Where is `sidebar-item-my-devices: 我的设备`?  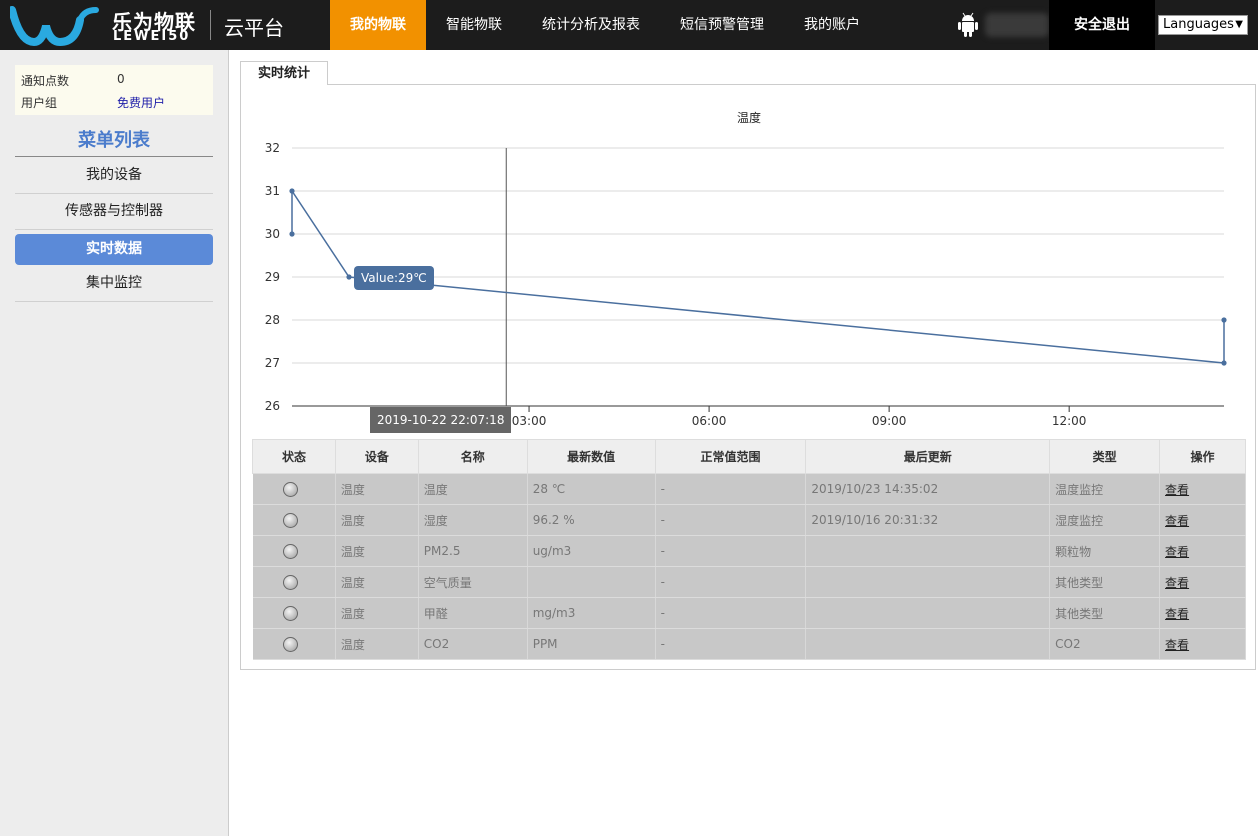
sidebar-item-my-devices: 我的设备 is located at coordinates (114, 176).